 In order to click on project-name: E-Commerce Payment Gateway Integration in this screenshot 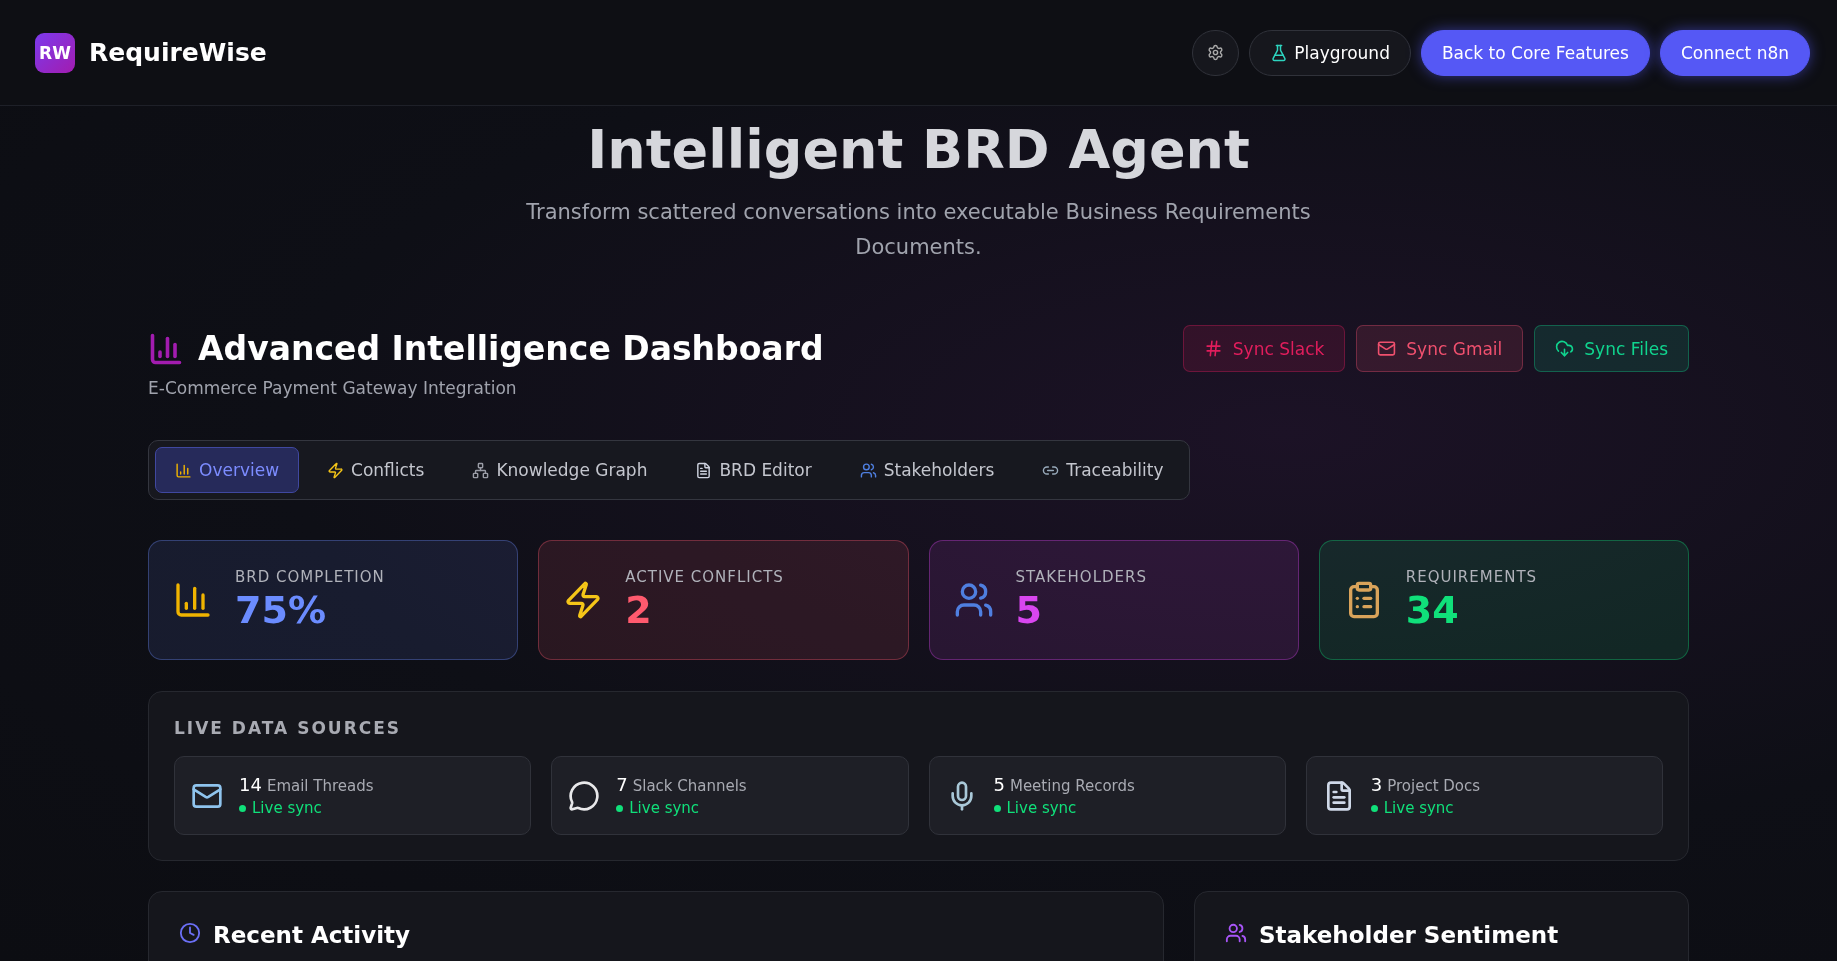, I will do `click(333, 388)`.